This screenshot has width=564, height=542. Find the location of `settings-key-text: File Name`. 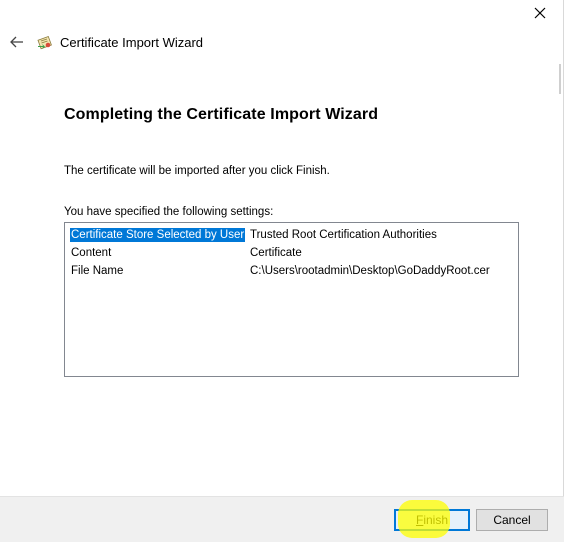

settings-key-text: File Name is located at coordinates (97, 271).